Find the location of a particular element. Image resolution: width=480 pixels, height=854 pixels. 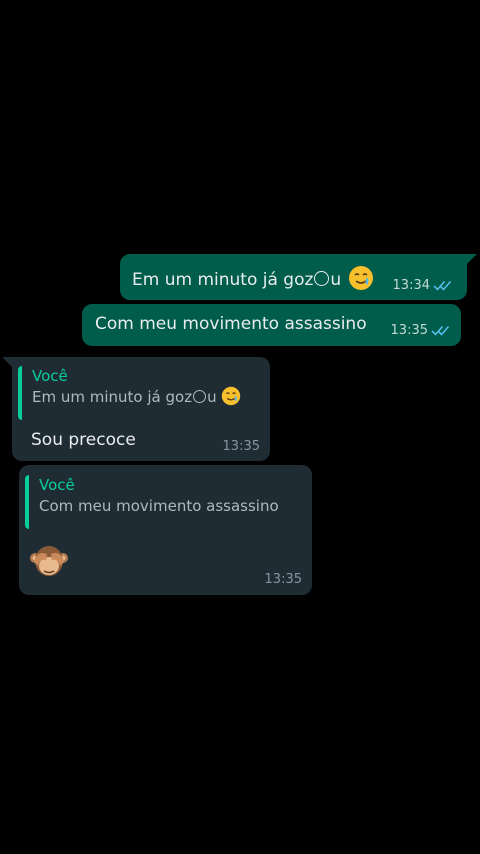

message-text: Sou precoce is located at coordinates (83, 440).